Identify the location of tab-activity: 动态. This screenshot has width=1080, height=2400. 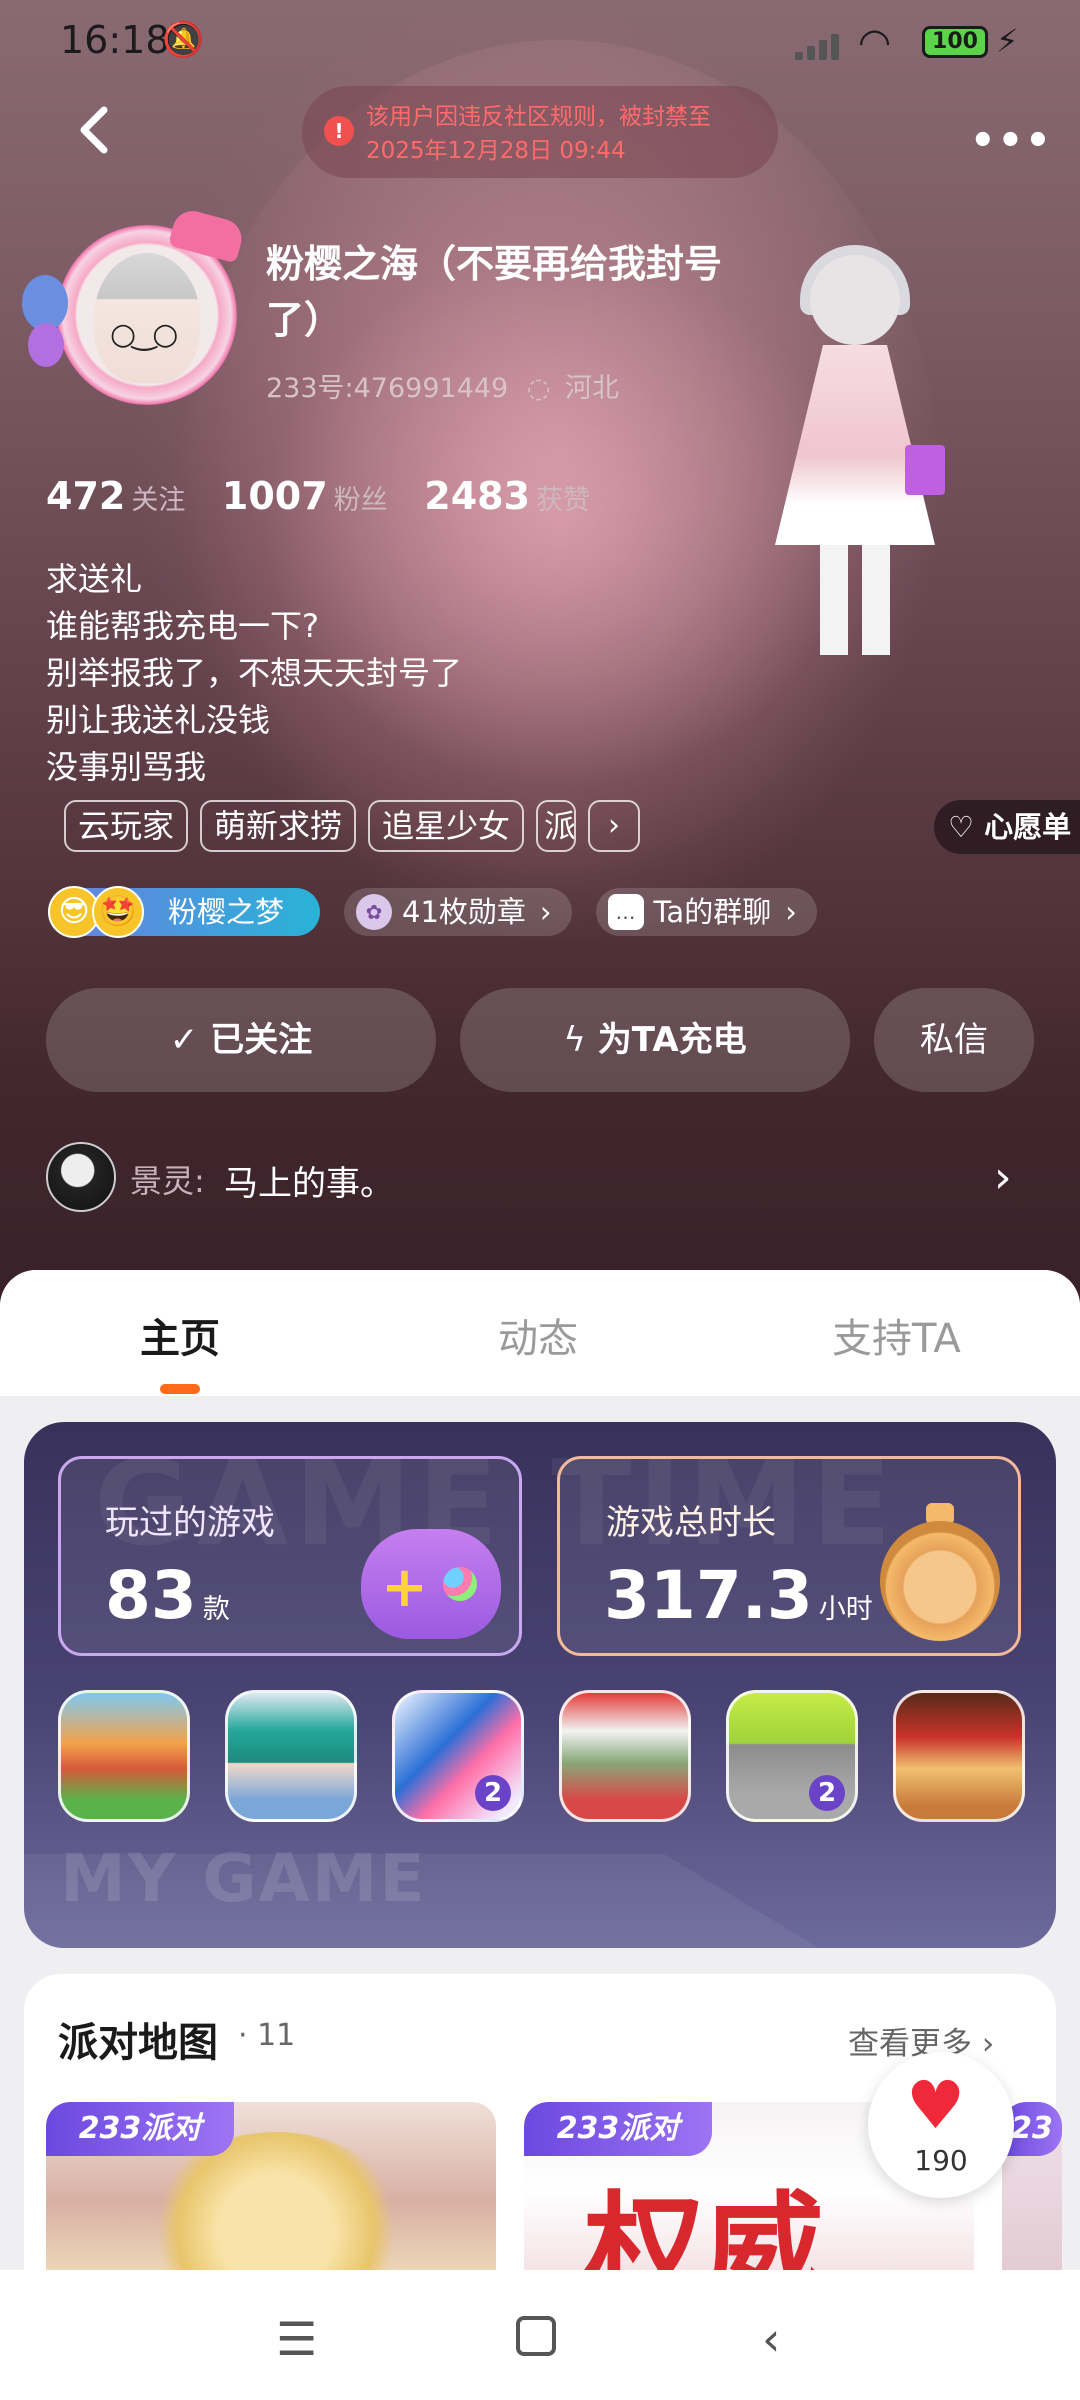
(538, 1335).